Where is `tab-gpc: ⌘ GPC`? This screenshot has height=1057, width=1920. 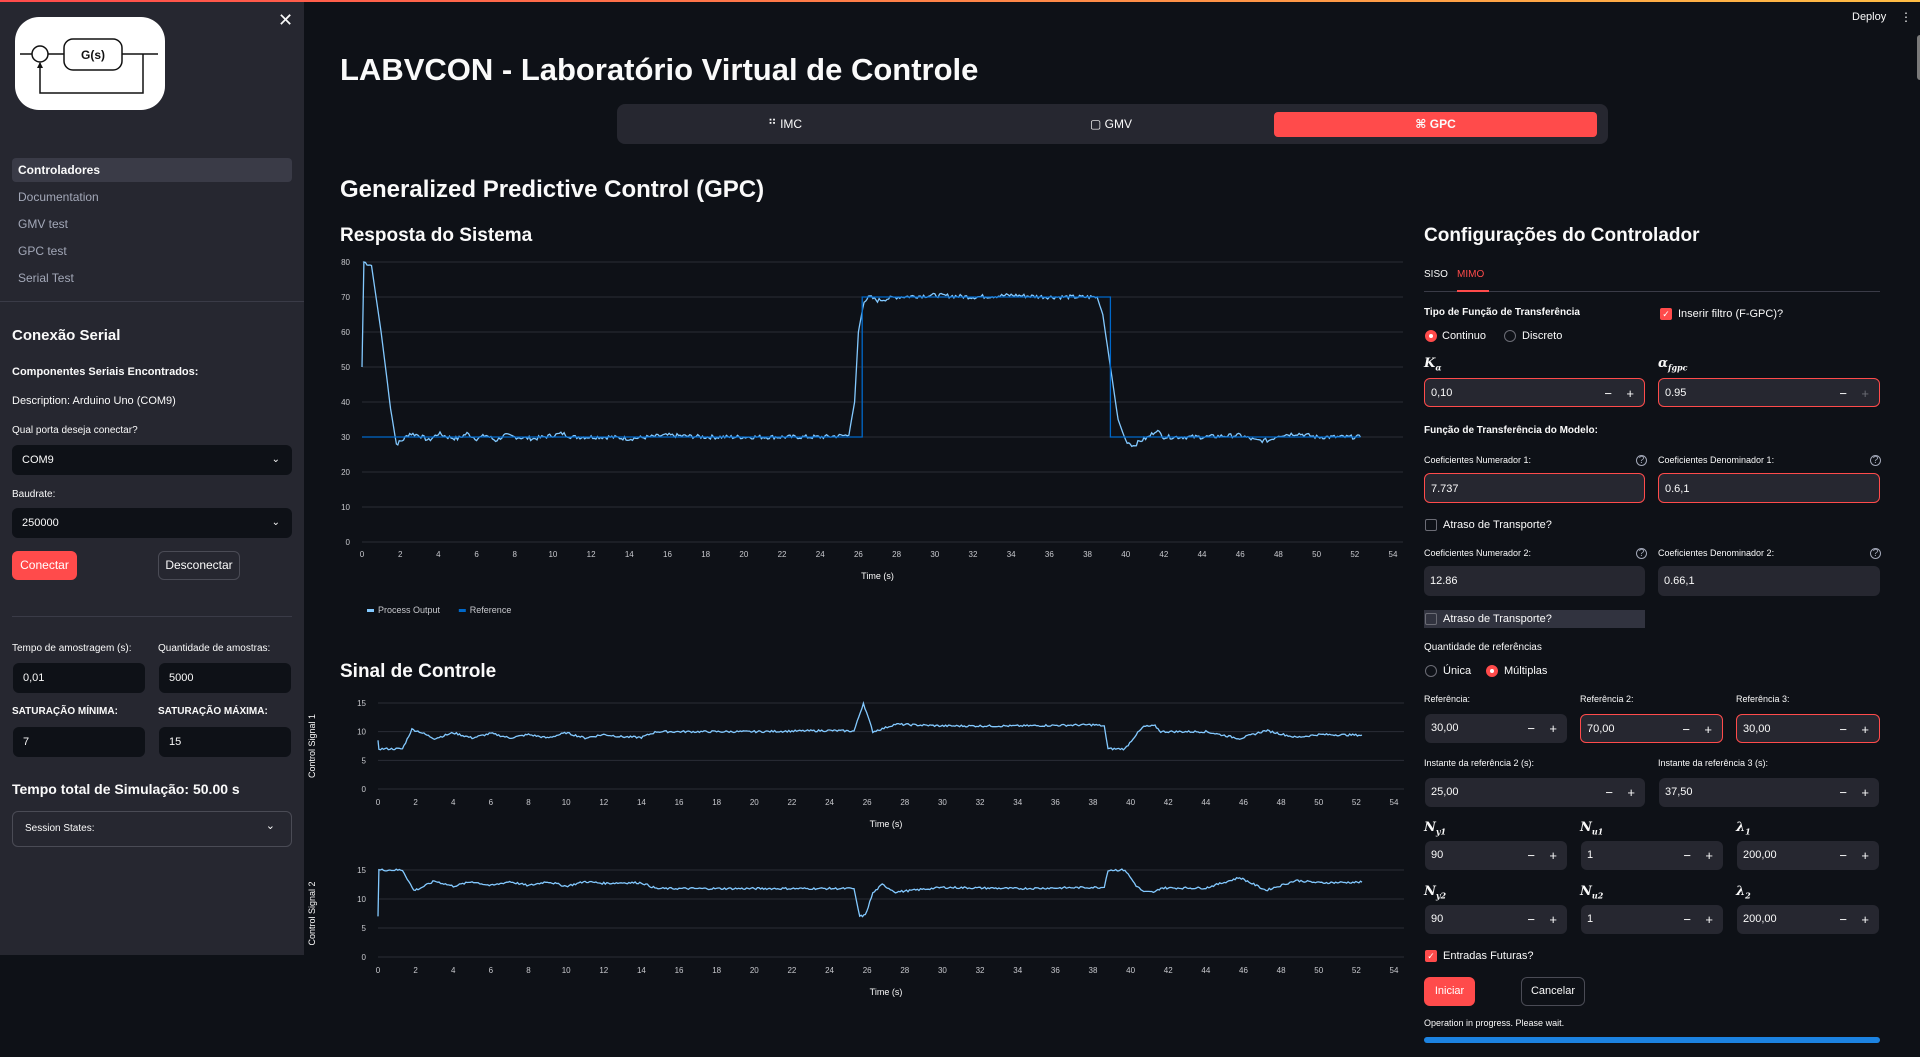
tab-gpc: ⌘ GPC is located at coordinates (1435, 124).